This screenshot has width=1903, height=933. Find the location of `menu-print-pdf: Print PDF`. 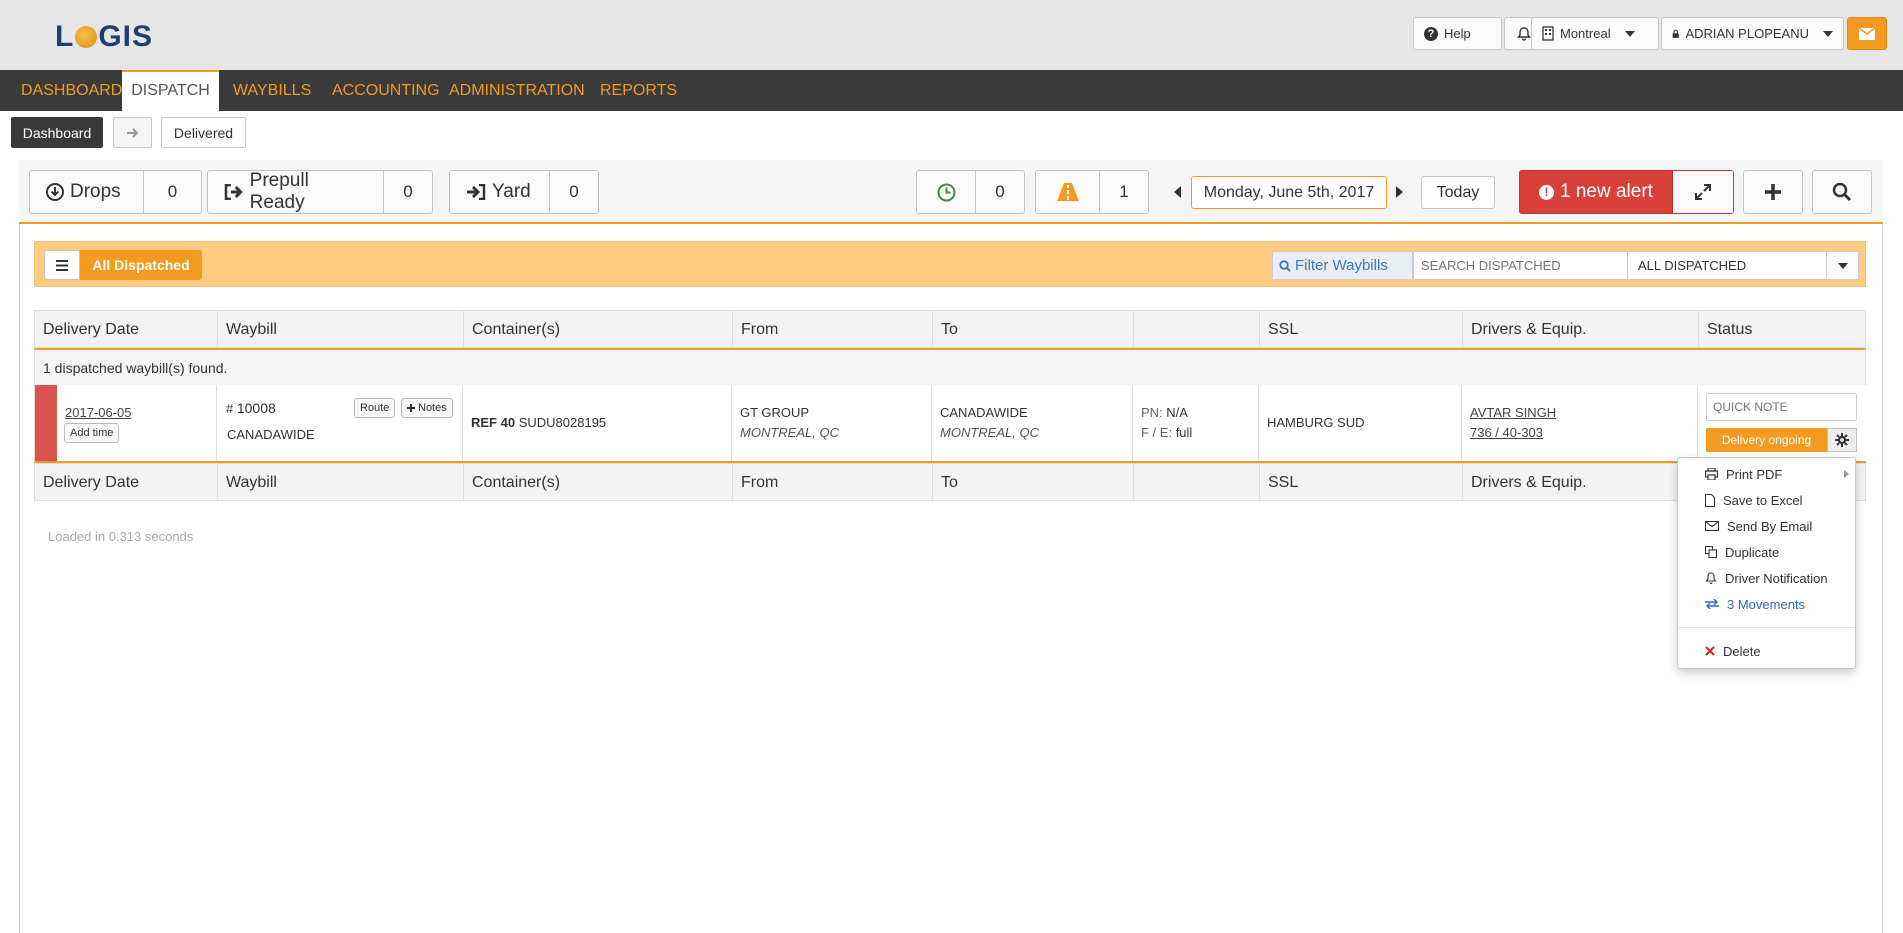

menu-print-pdf: Print PDF is located at coordinates (1767, 474).